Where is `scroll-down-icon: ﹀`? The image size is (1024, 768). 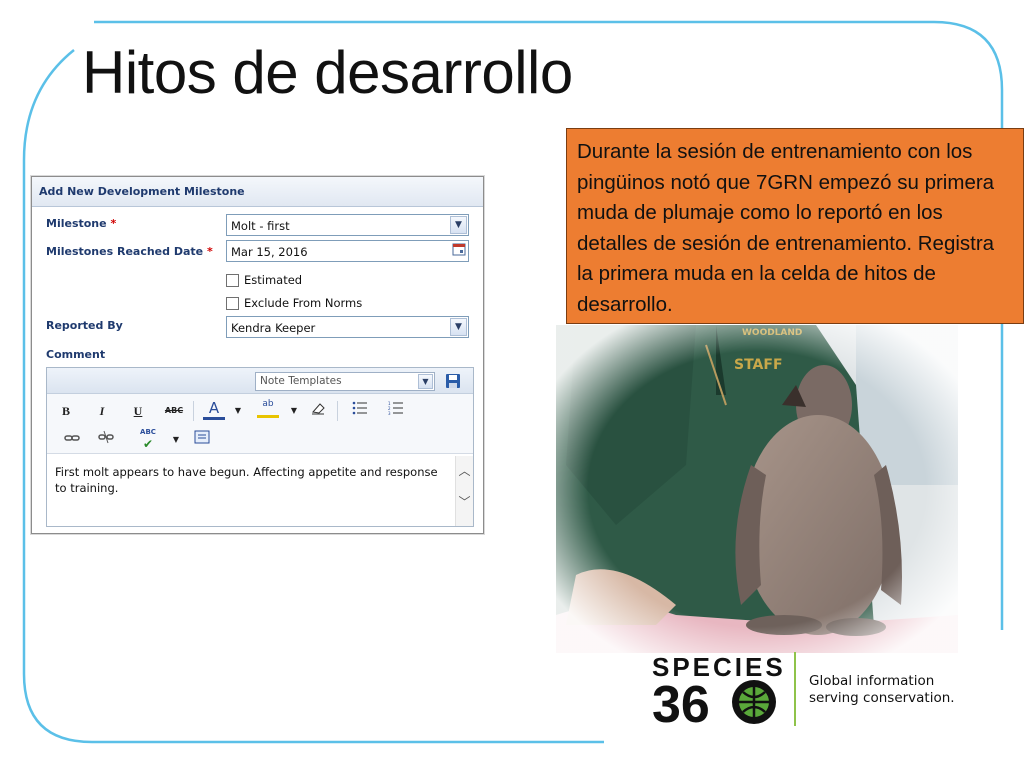
scroll-down-icon: ﹀ is located at coordinates (464, 501).